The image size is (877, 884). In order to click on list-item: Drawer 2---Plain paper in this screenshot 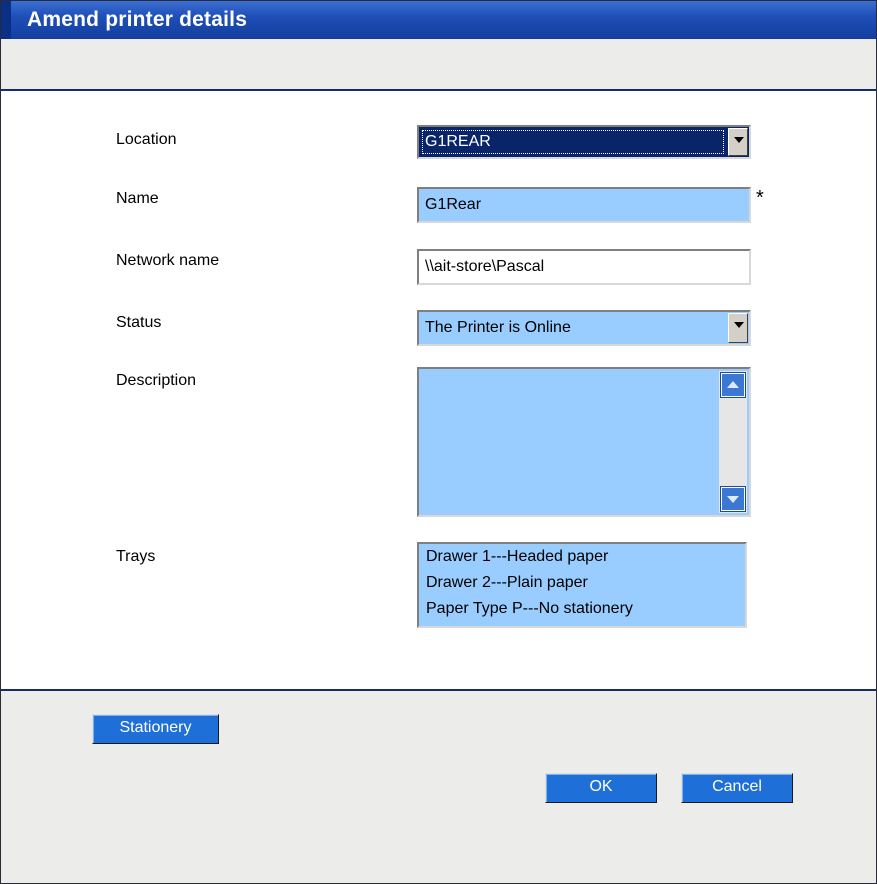, I will do `click(507, 583)`.